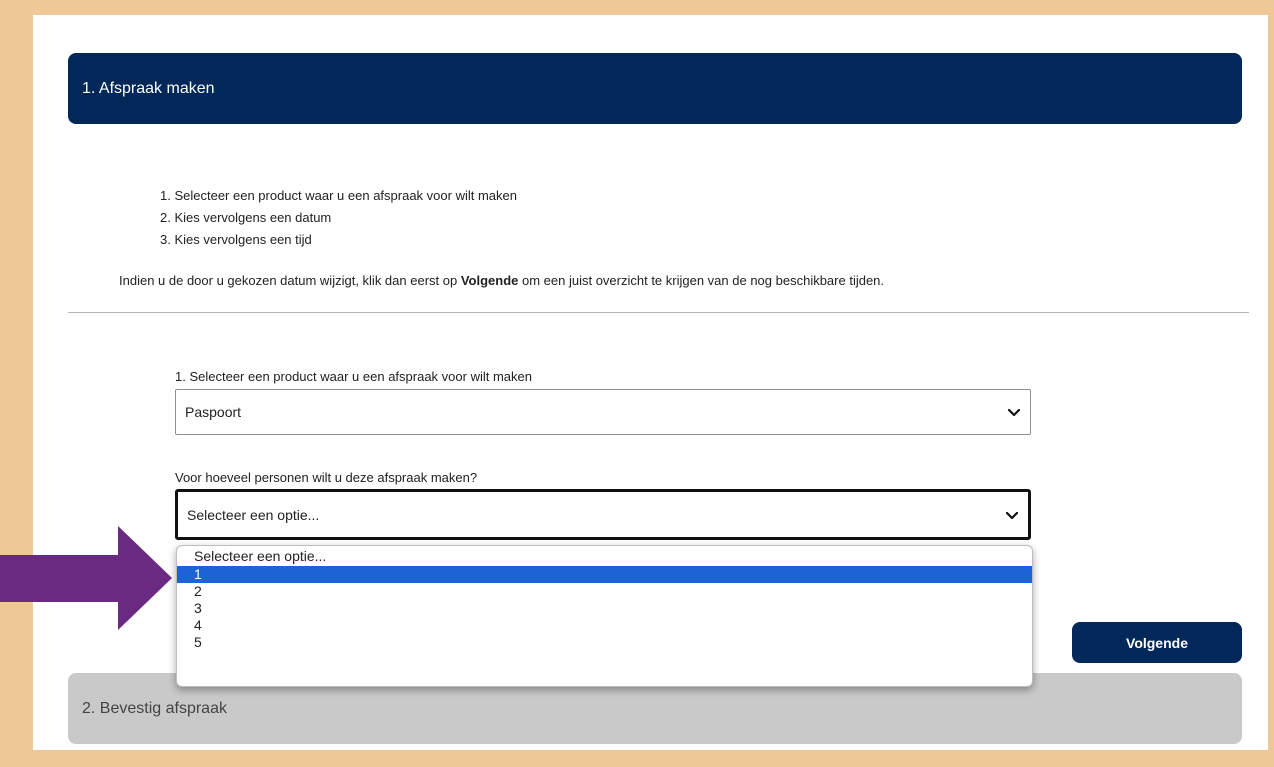  What do you see at coordinates (213, 412) in the screenshot?
I see `product-select-value: Paspoort` at bounding box center [213, 412].